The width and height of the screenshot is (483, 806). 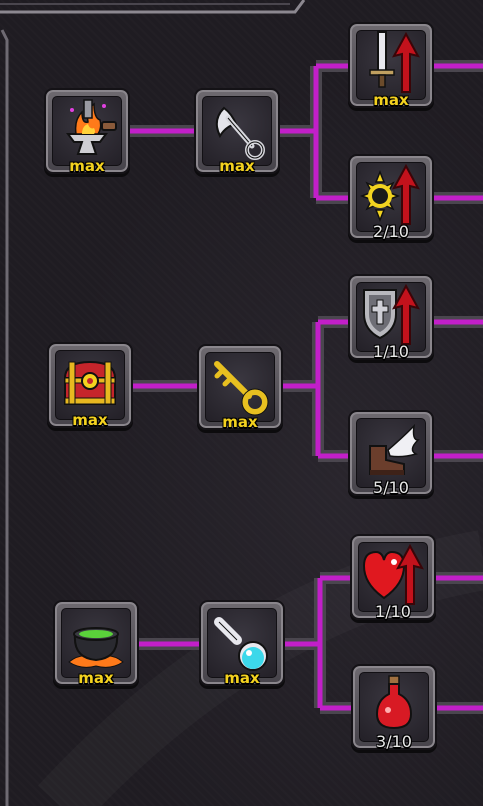 I want to click on skill-node-key: max, so click(x=240, y=387).